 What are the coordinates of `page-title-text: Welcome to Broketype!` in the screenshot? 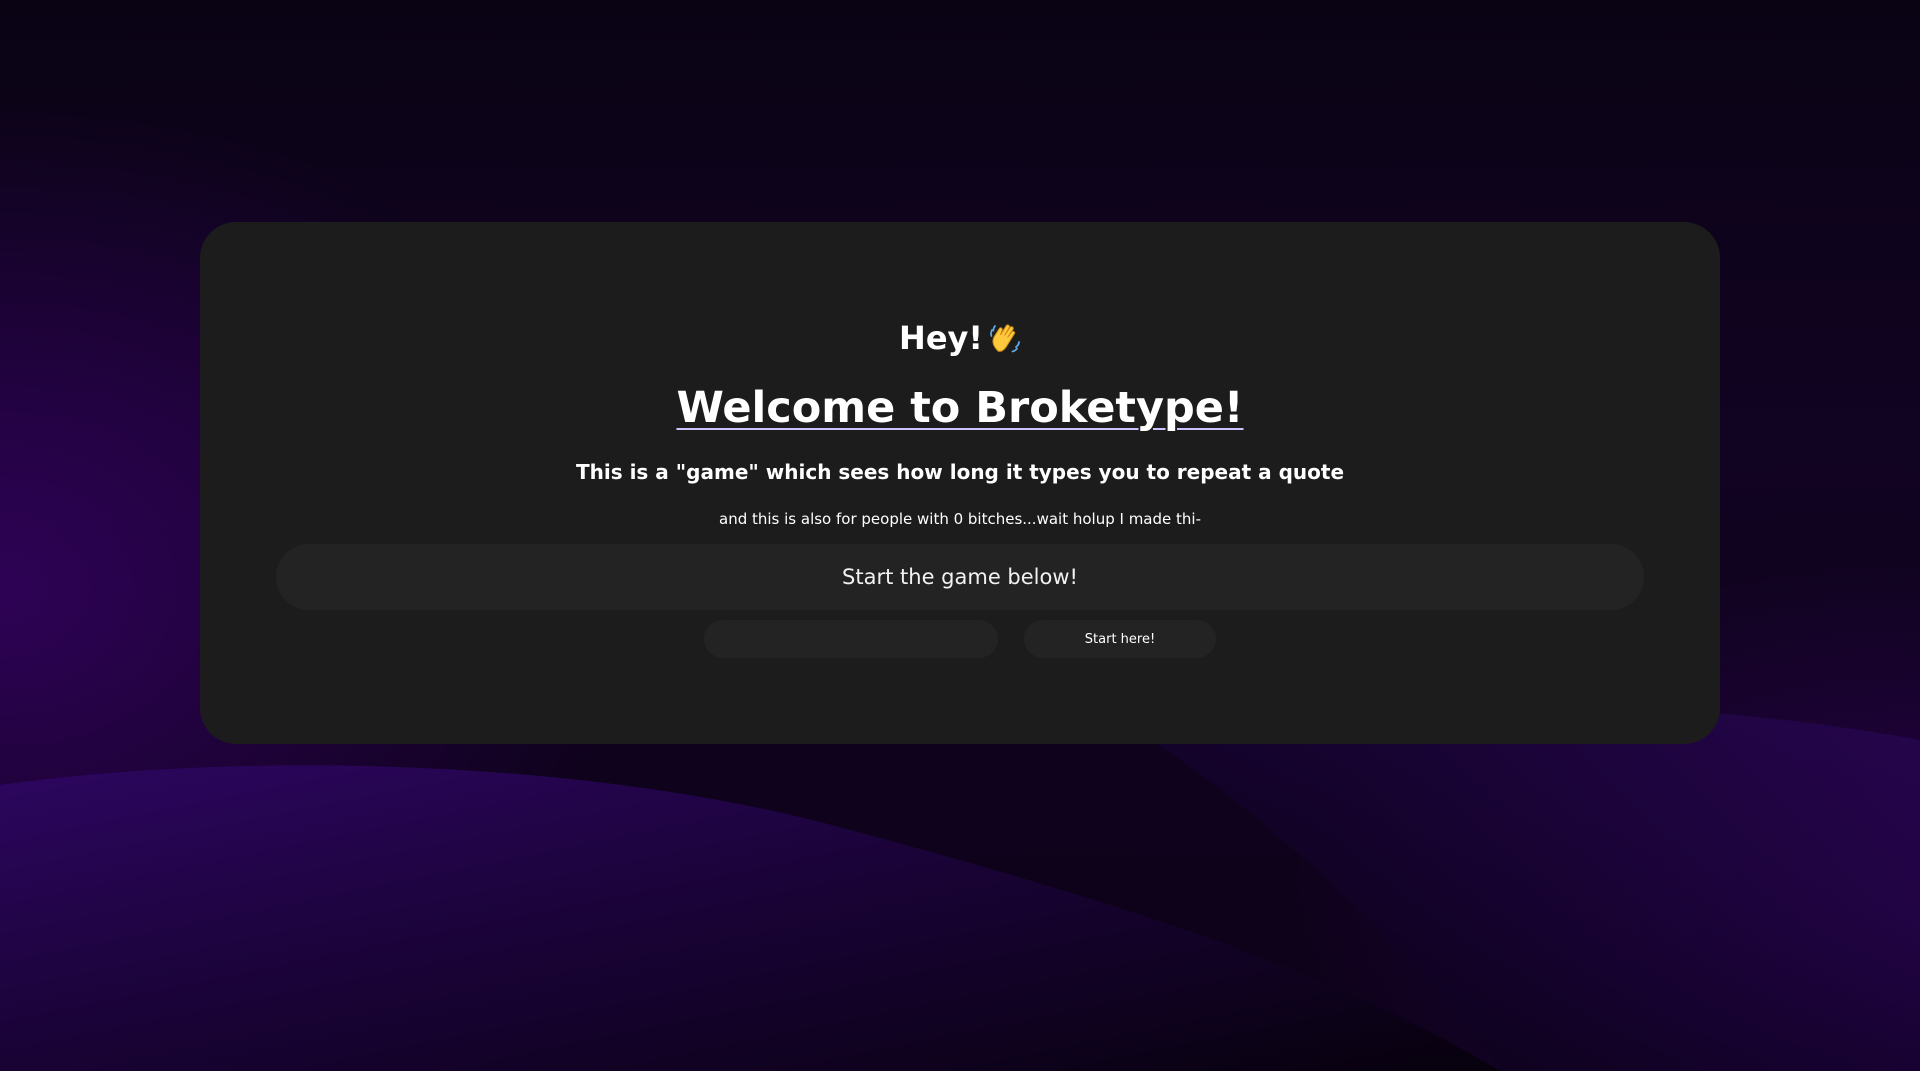 It's located at (960, 408).